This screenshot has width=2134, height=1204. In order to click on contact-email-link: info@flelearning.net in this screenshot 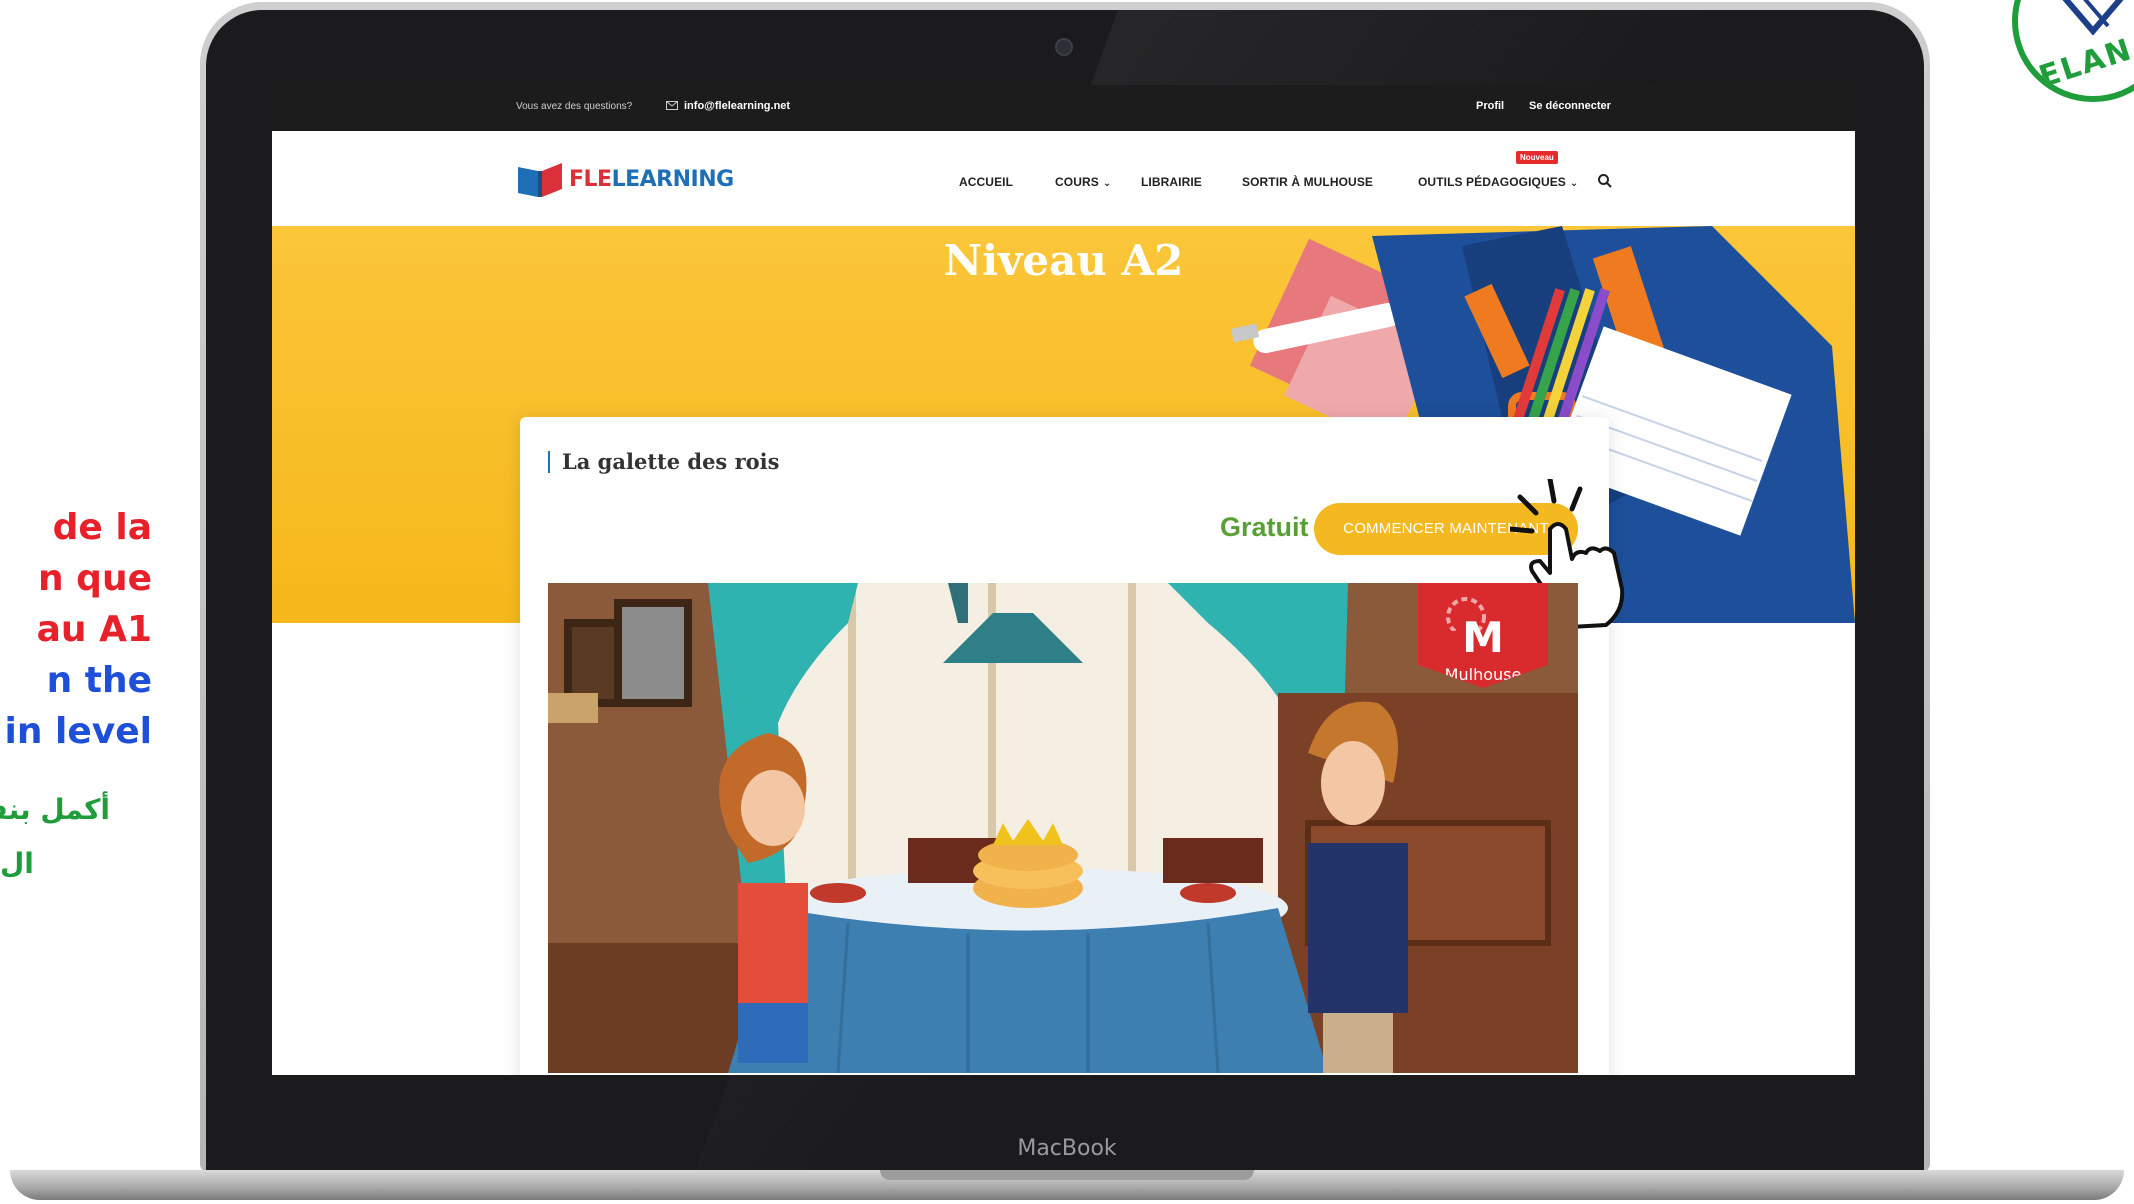, I will do `click(737, 106)`.